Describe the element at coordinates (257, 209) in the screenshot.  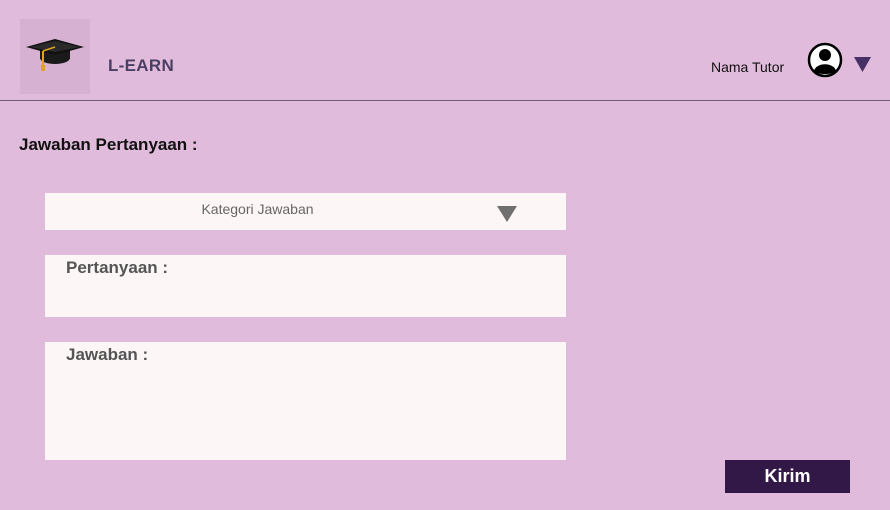
I see `category-select-value: Kategori Jawaban` at that location.